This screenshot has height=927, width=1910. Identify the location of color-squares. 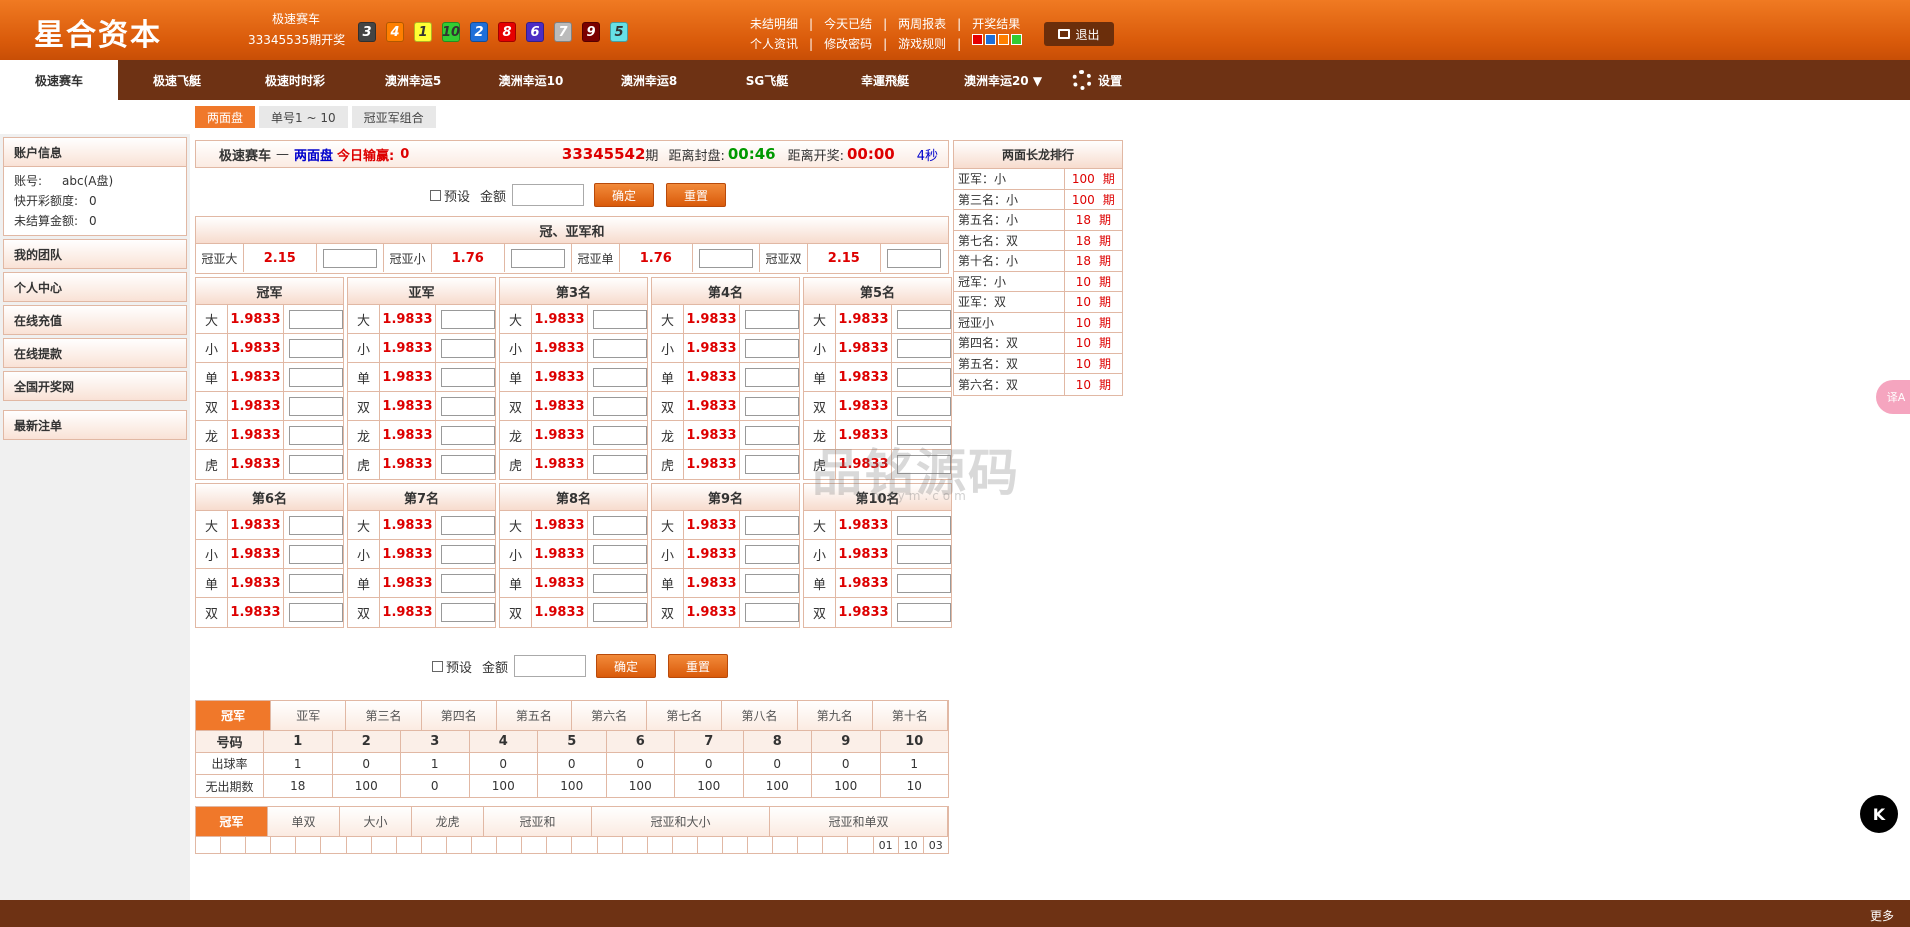
(997, 44).